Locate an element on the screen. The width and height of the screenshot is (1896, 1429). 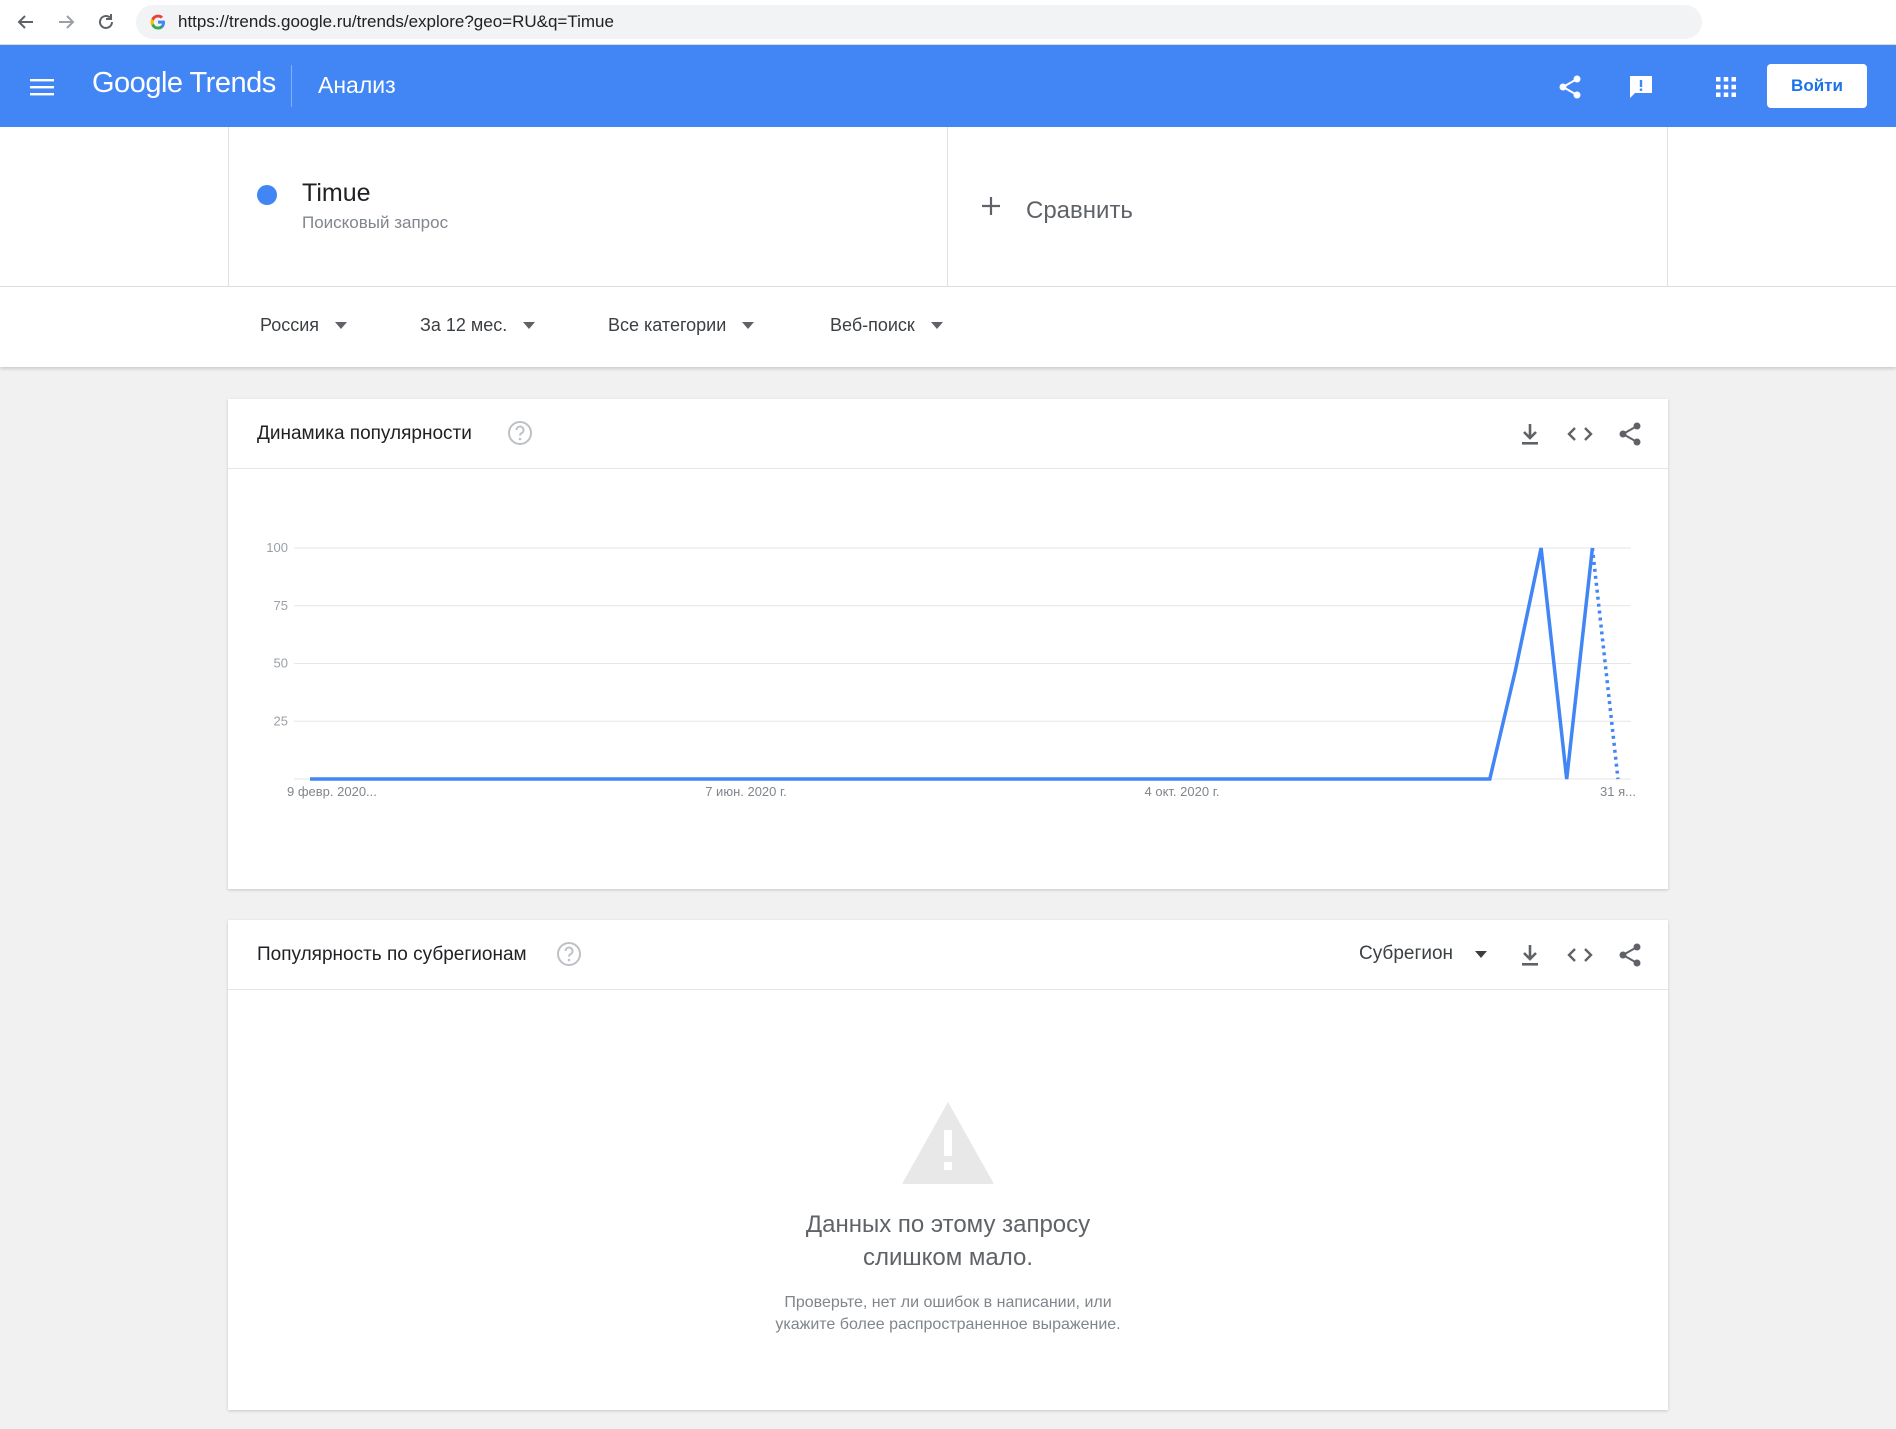
share-map-button is located at coordinates (1630, 955).